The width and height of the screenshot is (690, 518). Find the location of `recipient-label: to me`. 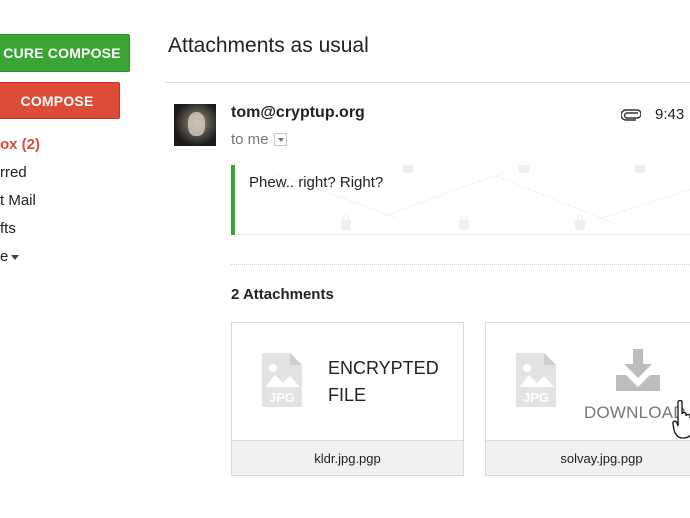

recipient-label: to me is located at coordinates (250, 139).